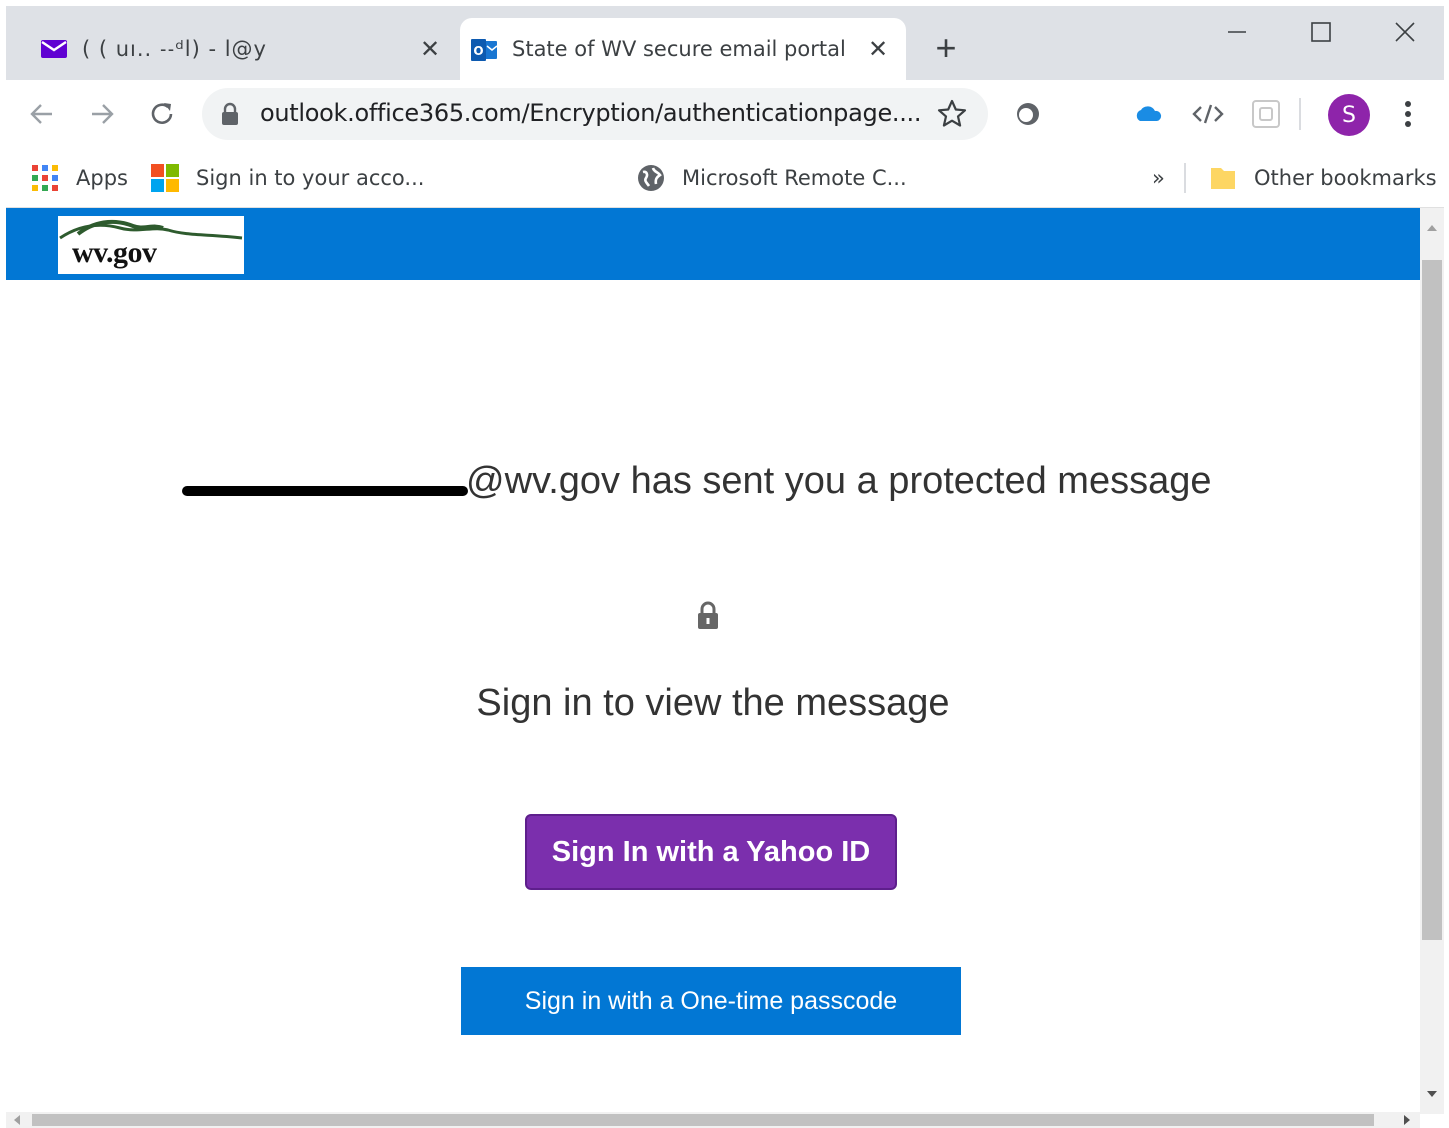 The height and width of the screenshot is (1128, 1449). I want to click on svg-text: O, so click(478, 51).